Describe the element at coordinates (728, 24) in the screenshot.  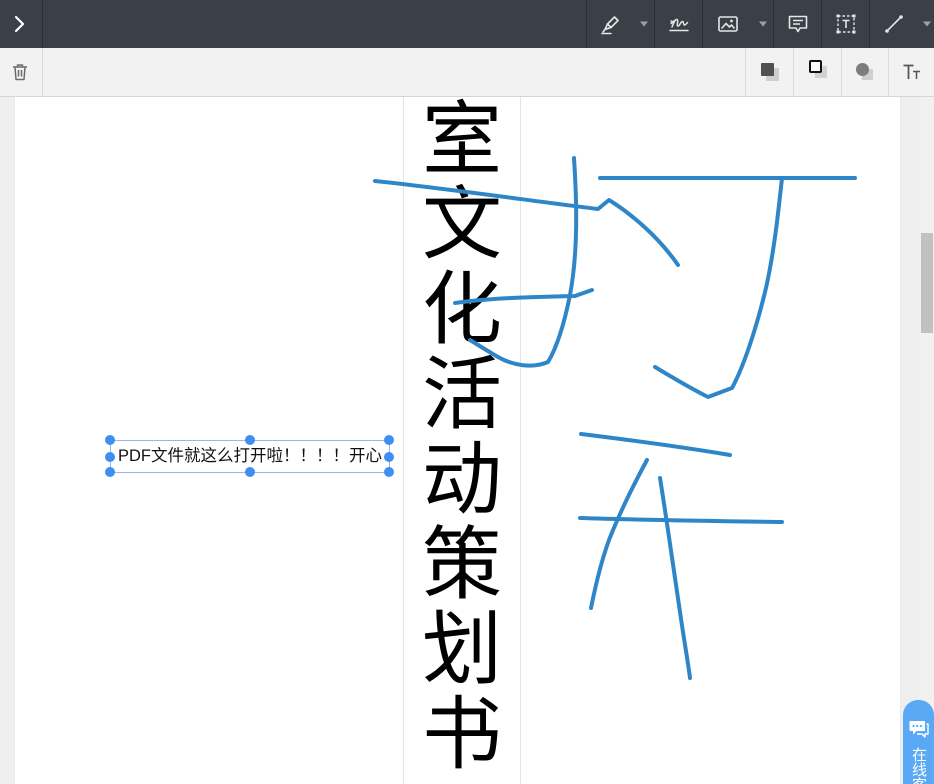
I see `image-icon` at that location.